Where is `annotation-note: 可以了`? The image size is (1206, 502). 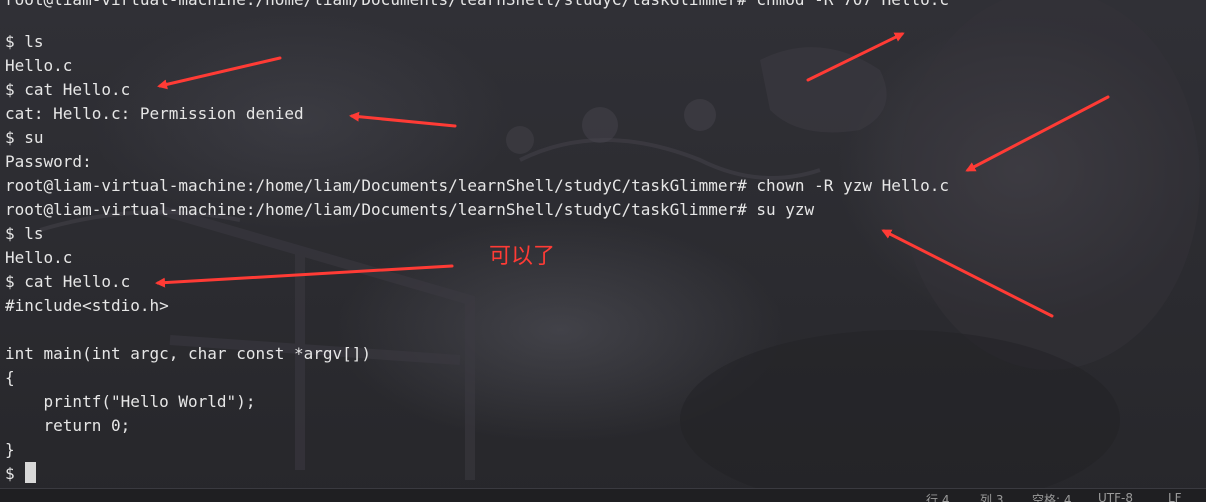 annotation-note: 可以了 is located at coordinates (522, 256).